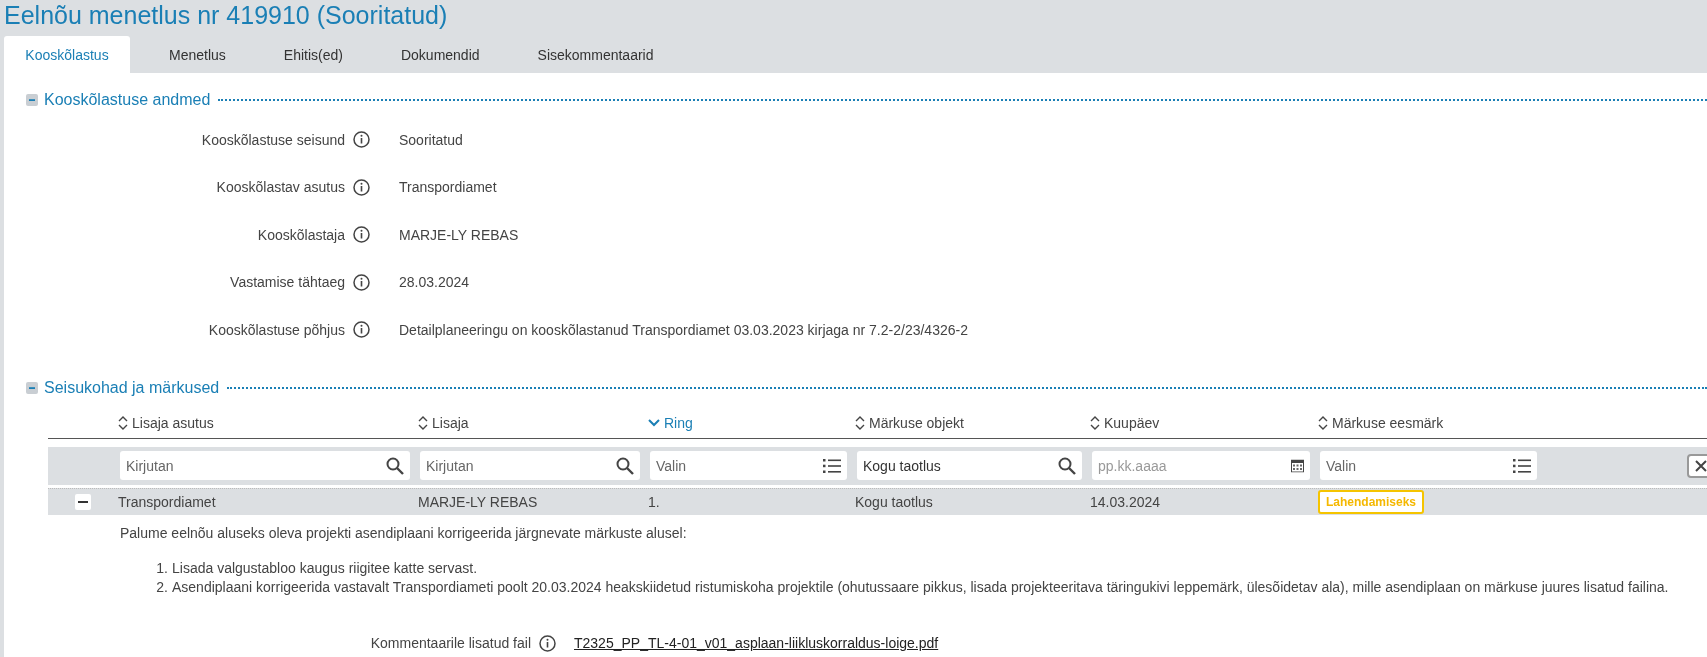 The image size is (1707, 657). I want to click on tab: Kooskõlastus, so click(67, 54).